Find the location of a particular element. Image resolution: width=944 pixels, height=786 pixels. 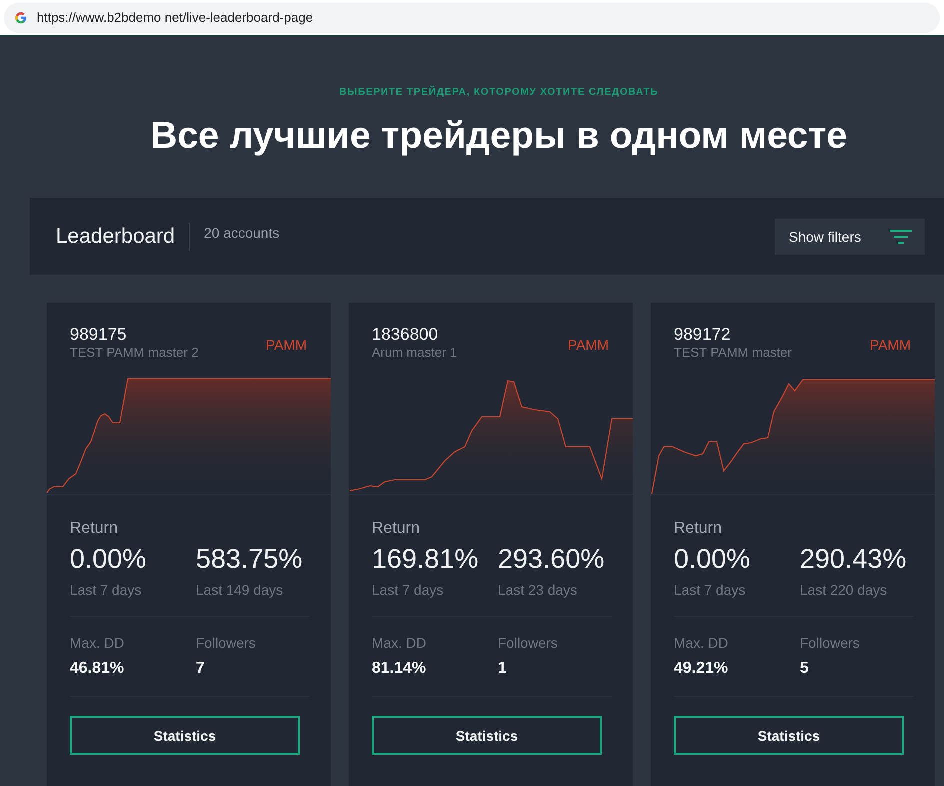

max-drawdown-value: 81.14% is located at coordinates (400, 669).